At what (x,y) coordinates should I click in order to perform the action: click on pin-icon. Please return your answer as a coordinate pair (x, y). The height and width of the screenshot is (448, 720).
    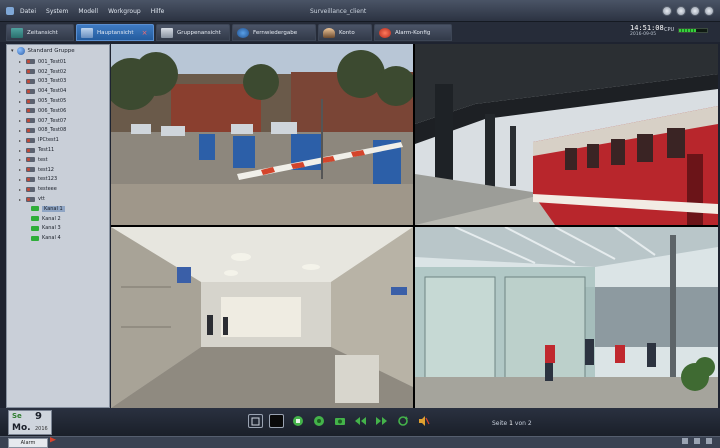
    Looking at the image, I should click on (685, 441).